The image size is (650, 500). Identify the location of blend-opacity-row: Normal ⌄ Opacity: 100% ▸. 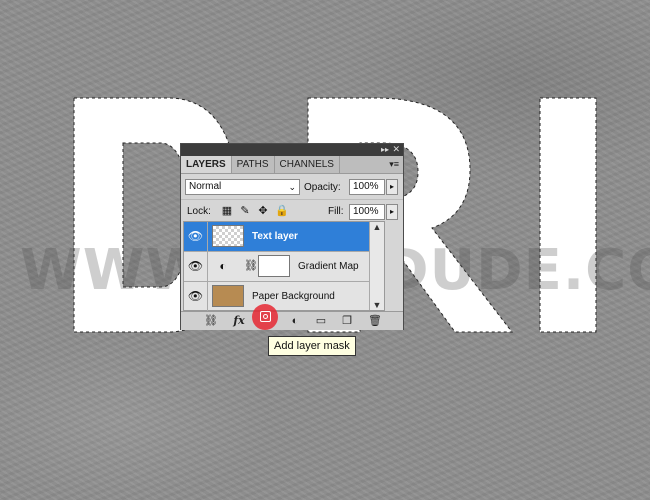
(292, 186).